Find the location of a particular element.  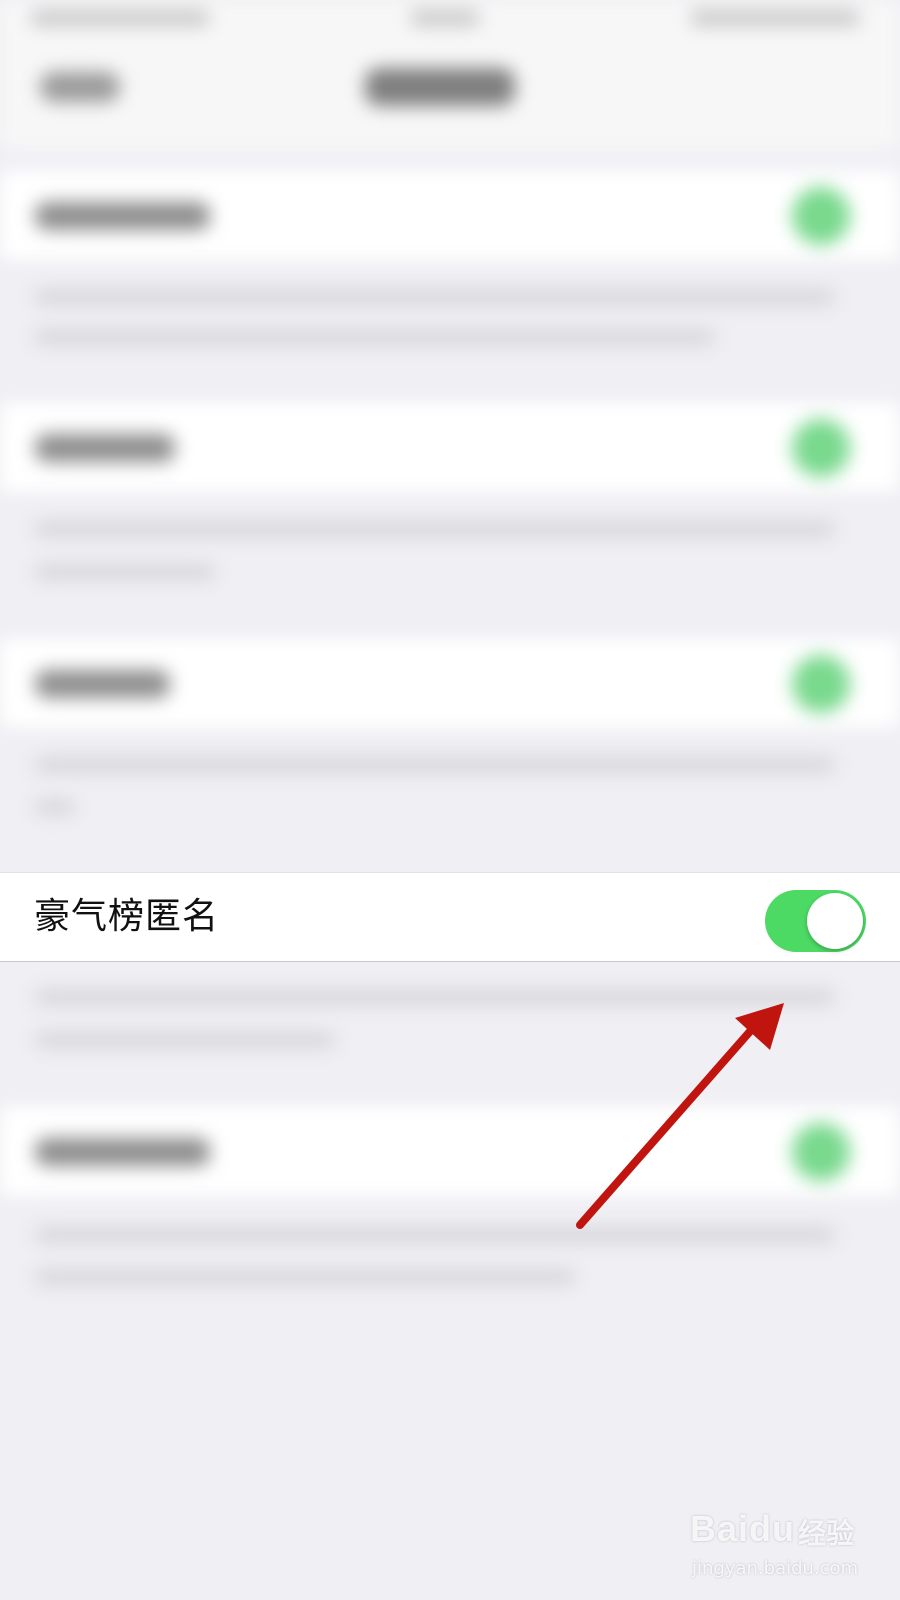

anonymous-ranking-toggle is located at coordinates (815, 921).